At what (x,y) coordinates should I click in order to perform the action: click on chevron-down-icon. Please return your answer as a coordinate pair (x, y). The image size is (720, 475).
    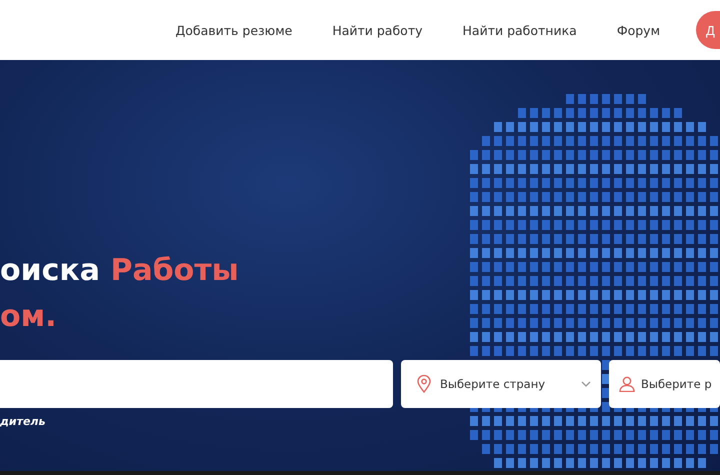
    Looking at the image, I should click on (586, 384).